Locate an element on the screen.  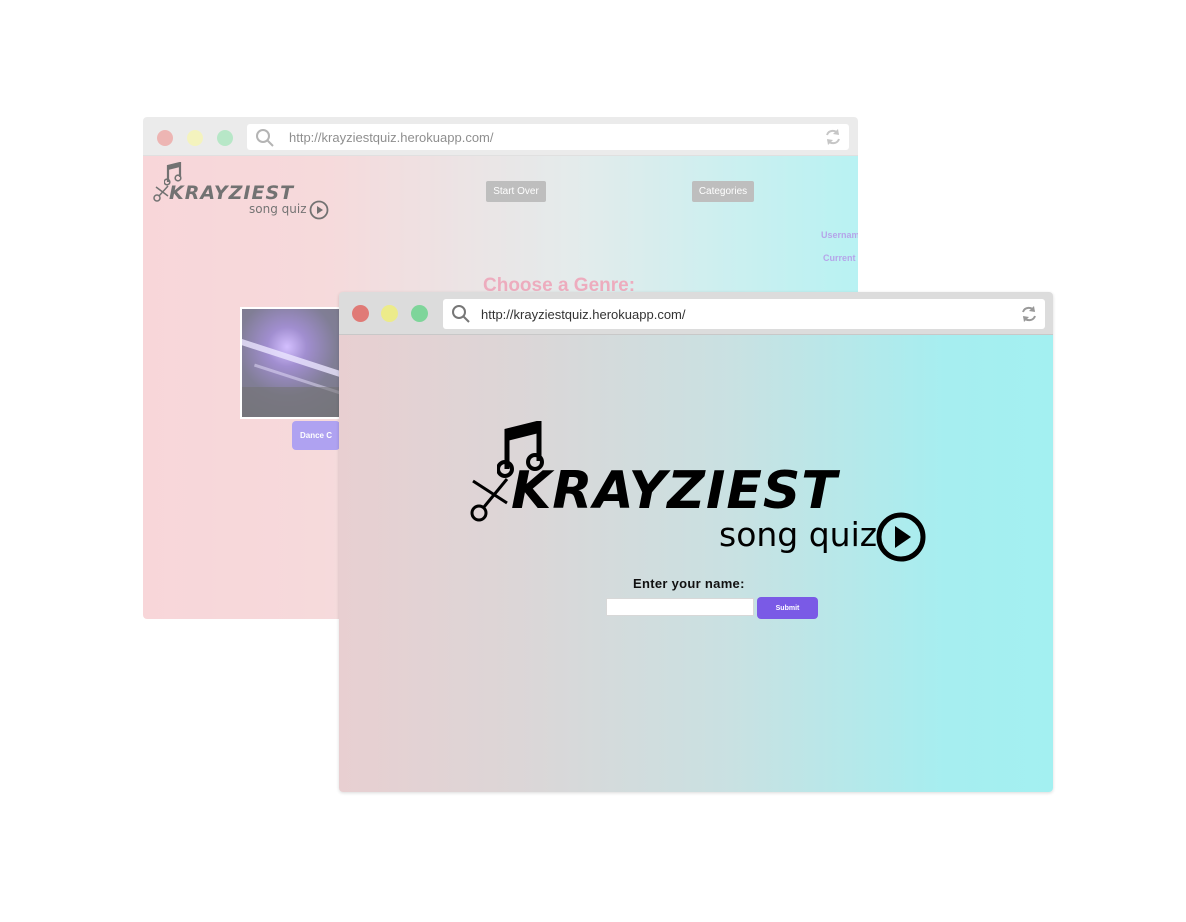
submit-button: Submit is located at coordinates (787, 608).